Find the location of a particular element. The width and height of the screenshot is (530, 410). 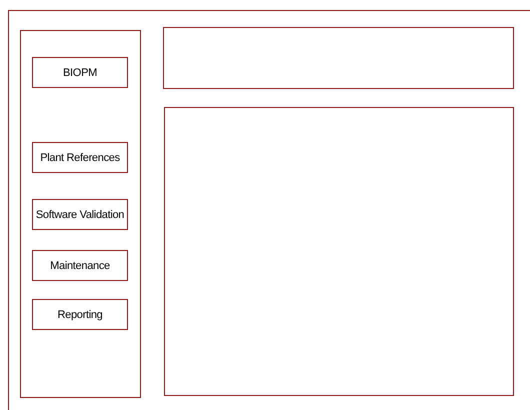

nav-button: Maintenance is located at coordinates (80, 265).